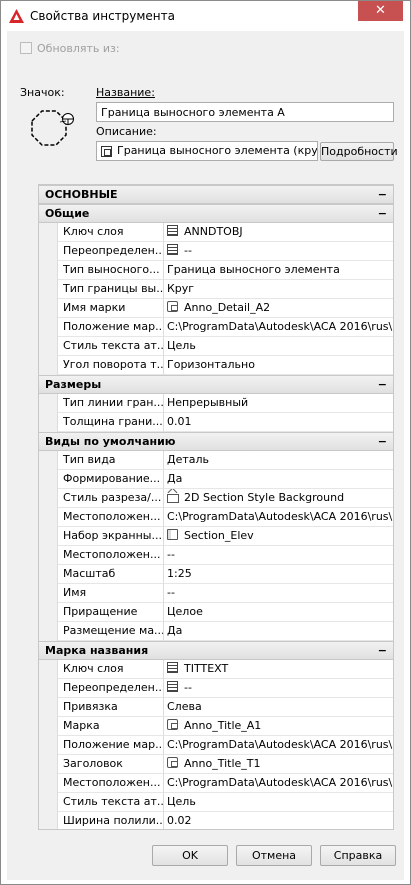  I want to click on update-from-checkbox: Обновлять из:, so click(70, 48).